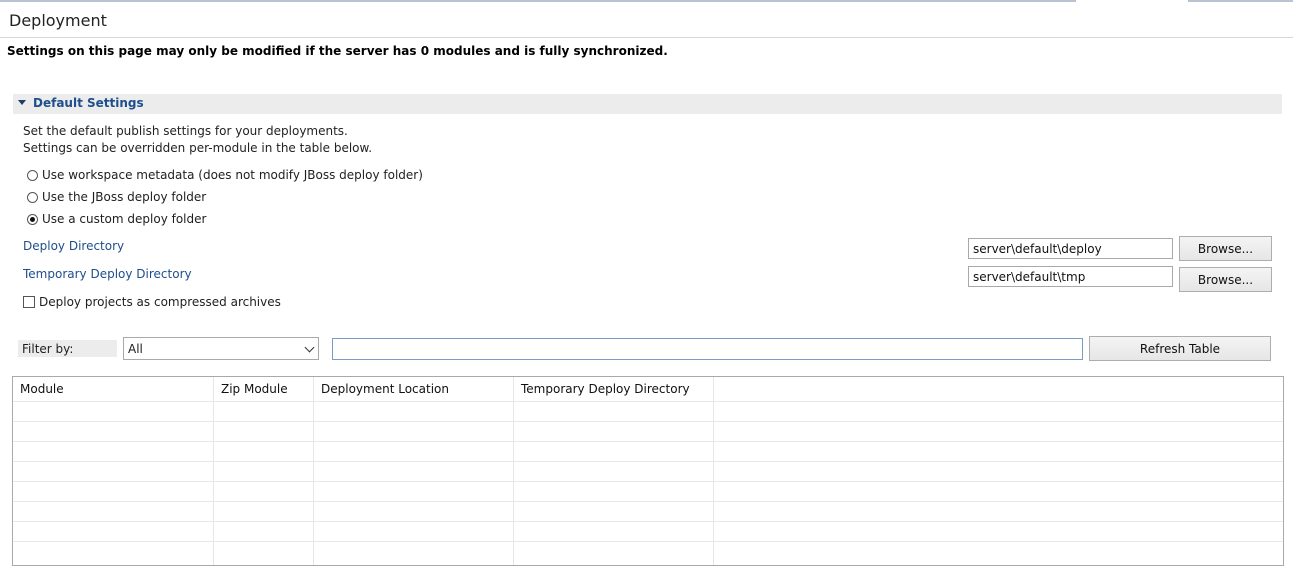 This screenshot has height=574, width=1293. What do you see at coordinates (58, 20) in the screenshot?
I see `page-title: Deployment` at bounding box center [58, 20].